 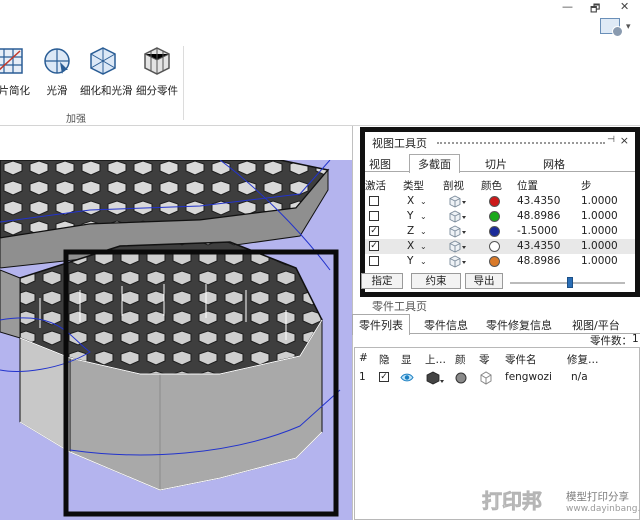 I want to click on constrain-button: 约束, so click(x=436, y=281).